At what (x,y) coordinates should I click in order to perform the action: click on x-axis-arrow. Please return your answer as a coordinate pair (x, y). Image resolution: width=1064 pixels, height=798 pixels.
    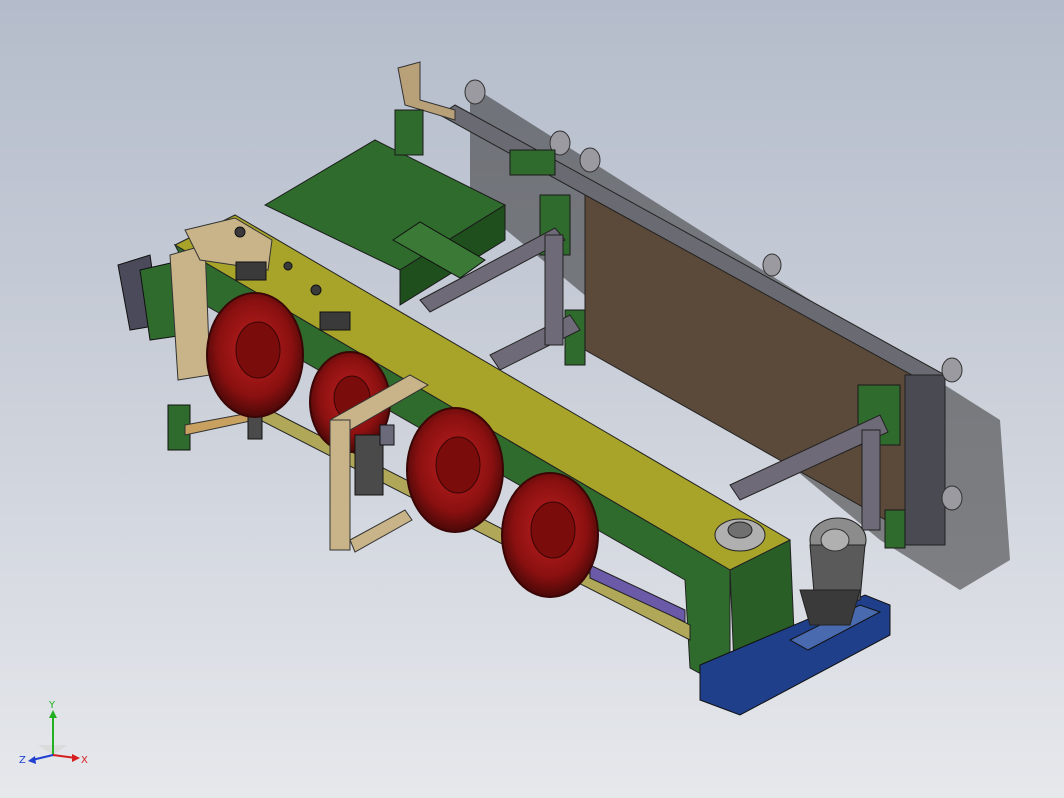
    Looking at the image, I should click on (76, 758).